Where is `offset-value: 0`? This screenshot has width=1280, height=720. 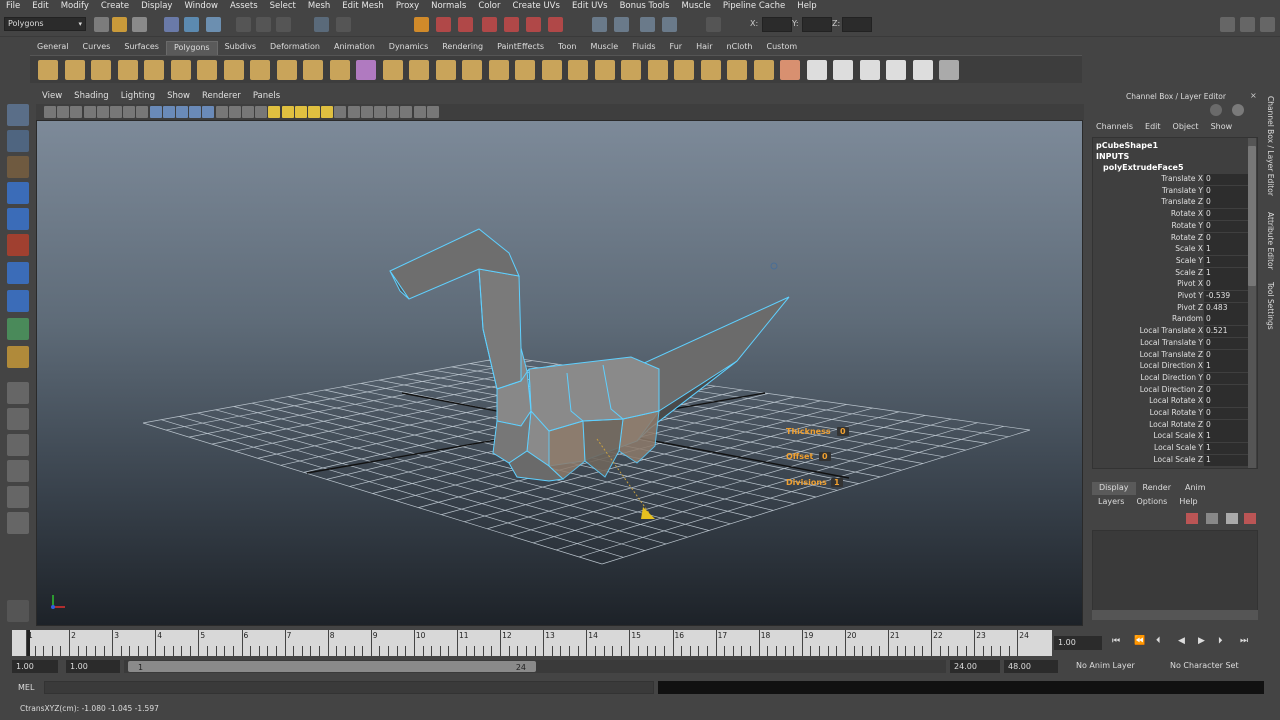
offset-value: 0 is located at coordinates (825, 456).